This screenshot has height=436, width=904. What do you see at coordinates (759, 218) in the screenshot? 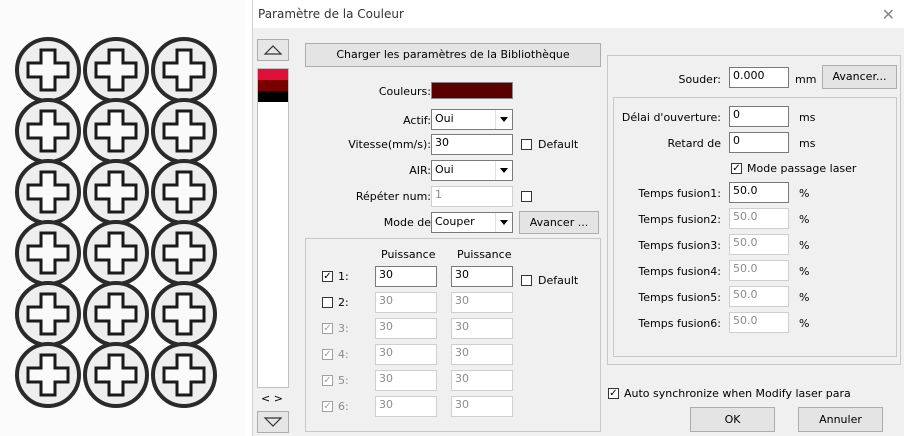
I see `fusion-2-input: 50.0` at bounding box center [759, 218].